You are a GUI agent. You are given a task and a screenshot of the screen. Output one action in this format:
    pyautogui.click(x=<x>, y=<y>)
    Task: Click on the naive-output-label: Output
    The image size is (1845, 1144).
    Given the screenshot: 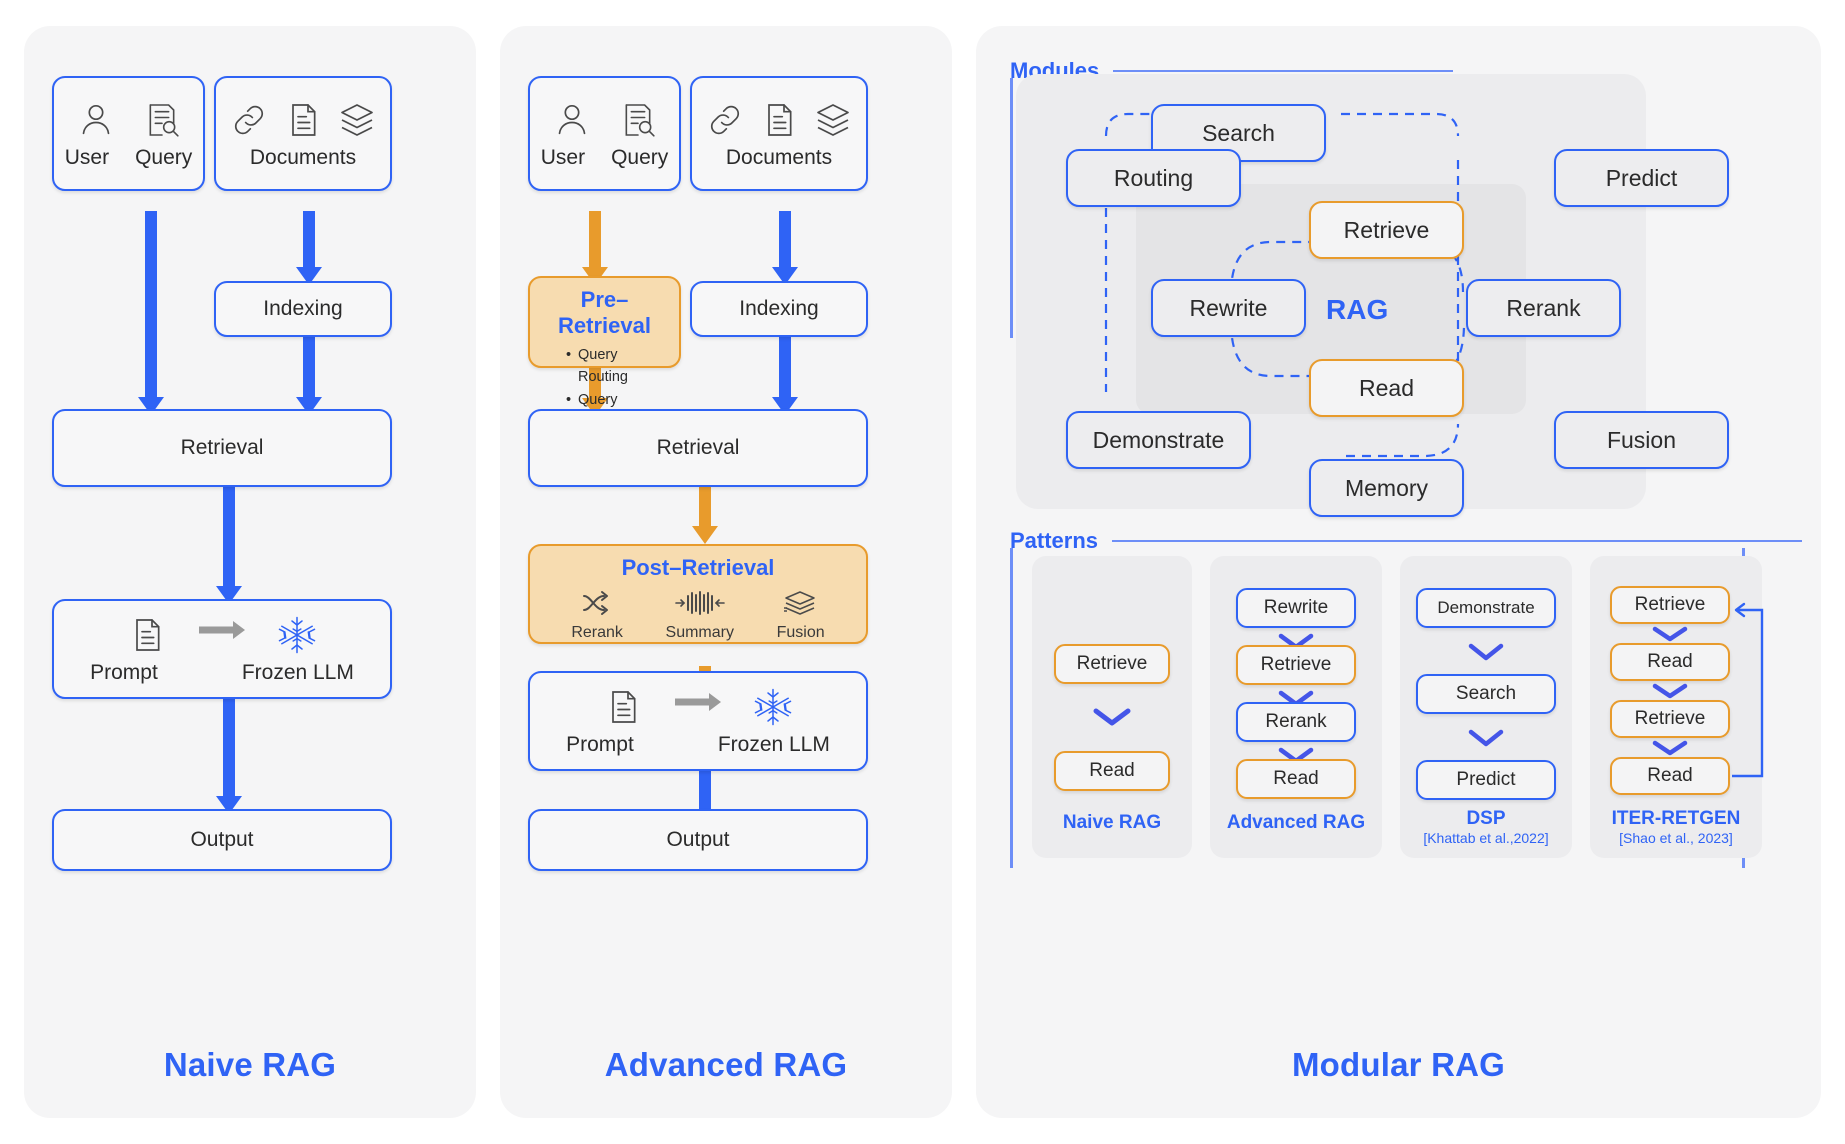 What is the action you would take?
    pyautogui.click(x=222, y=839)
    